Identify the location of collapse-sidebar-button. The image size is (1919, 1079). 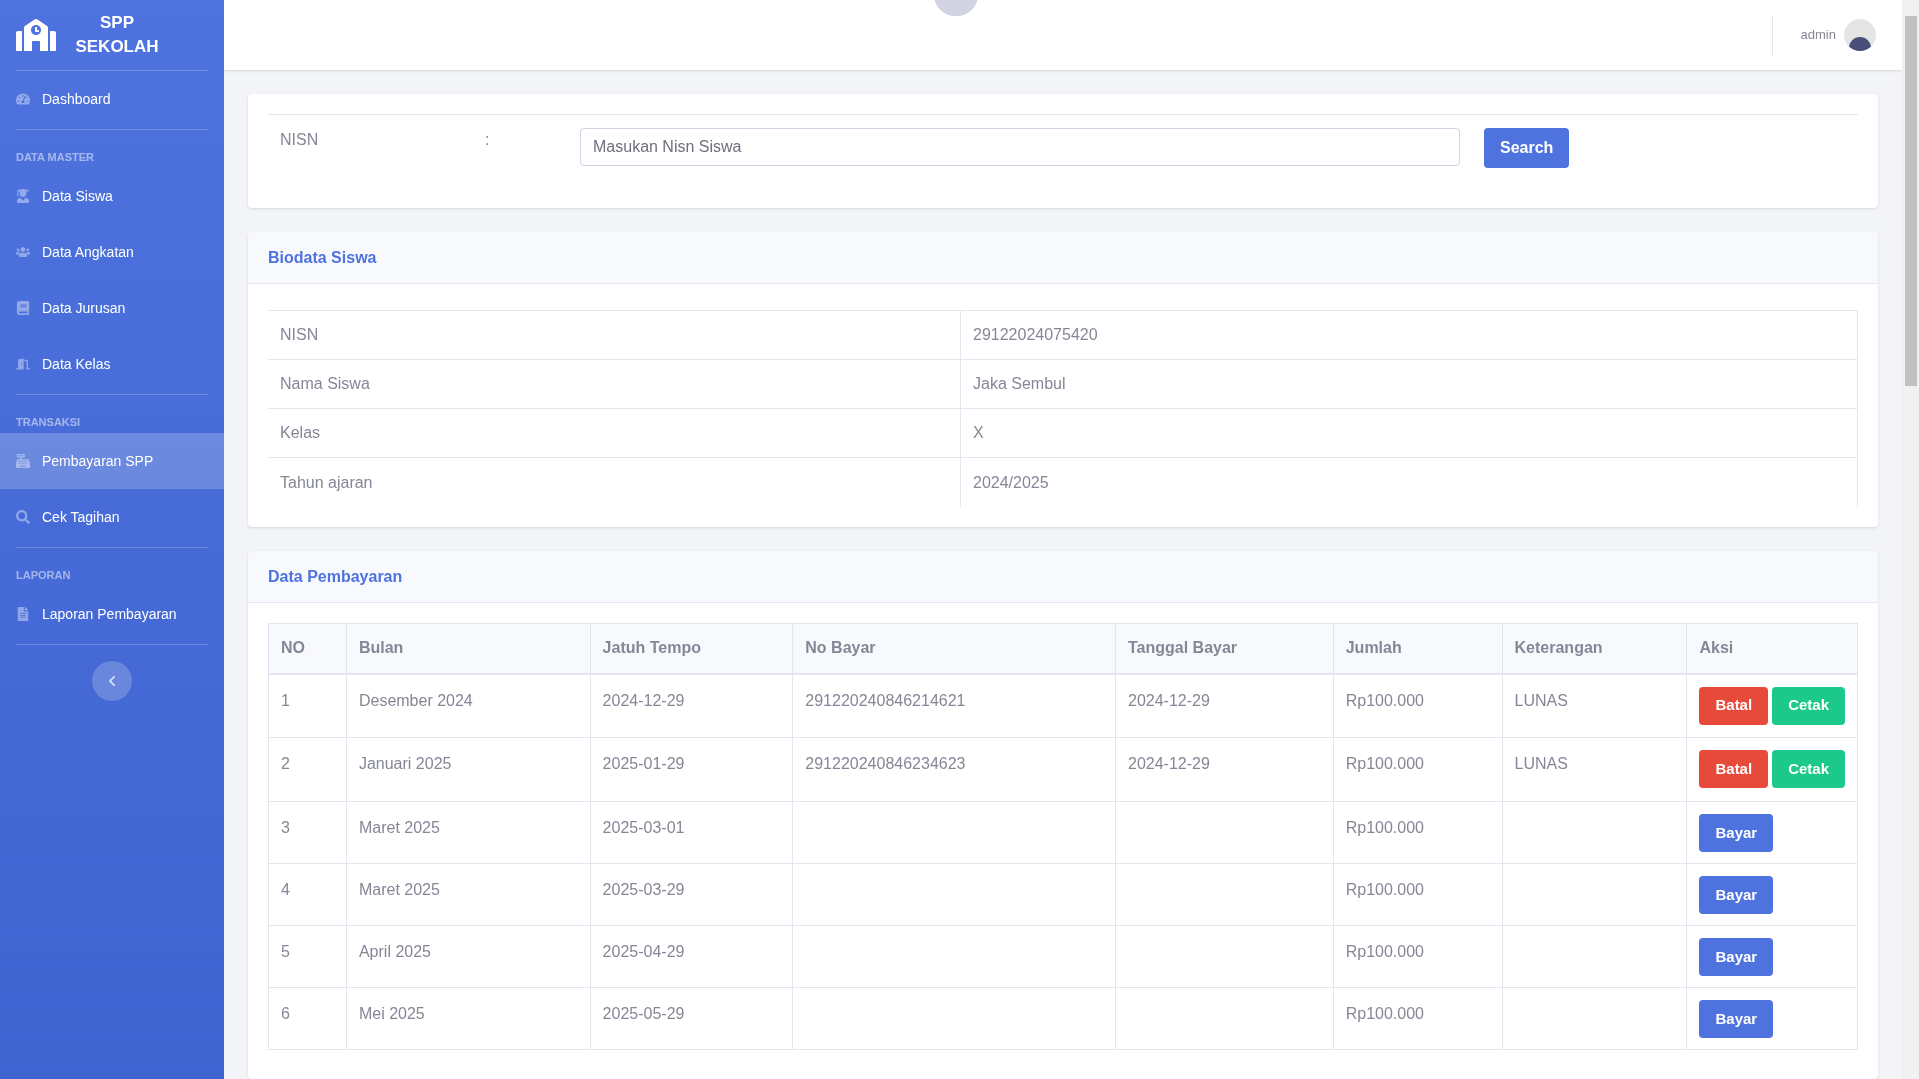
(112, 681).